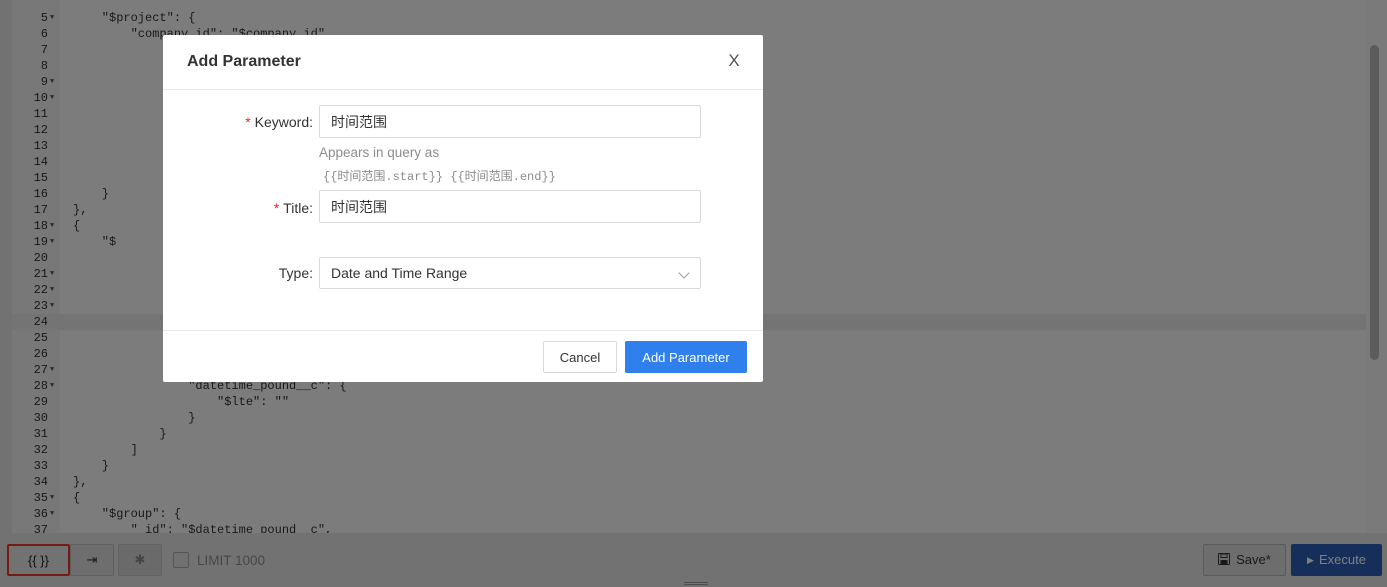 This screenshot has height=587, width=1387. I want to click on keyword-label: * Keyword:, so click(268, 122).